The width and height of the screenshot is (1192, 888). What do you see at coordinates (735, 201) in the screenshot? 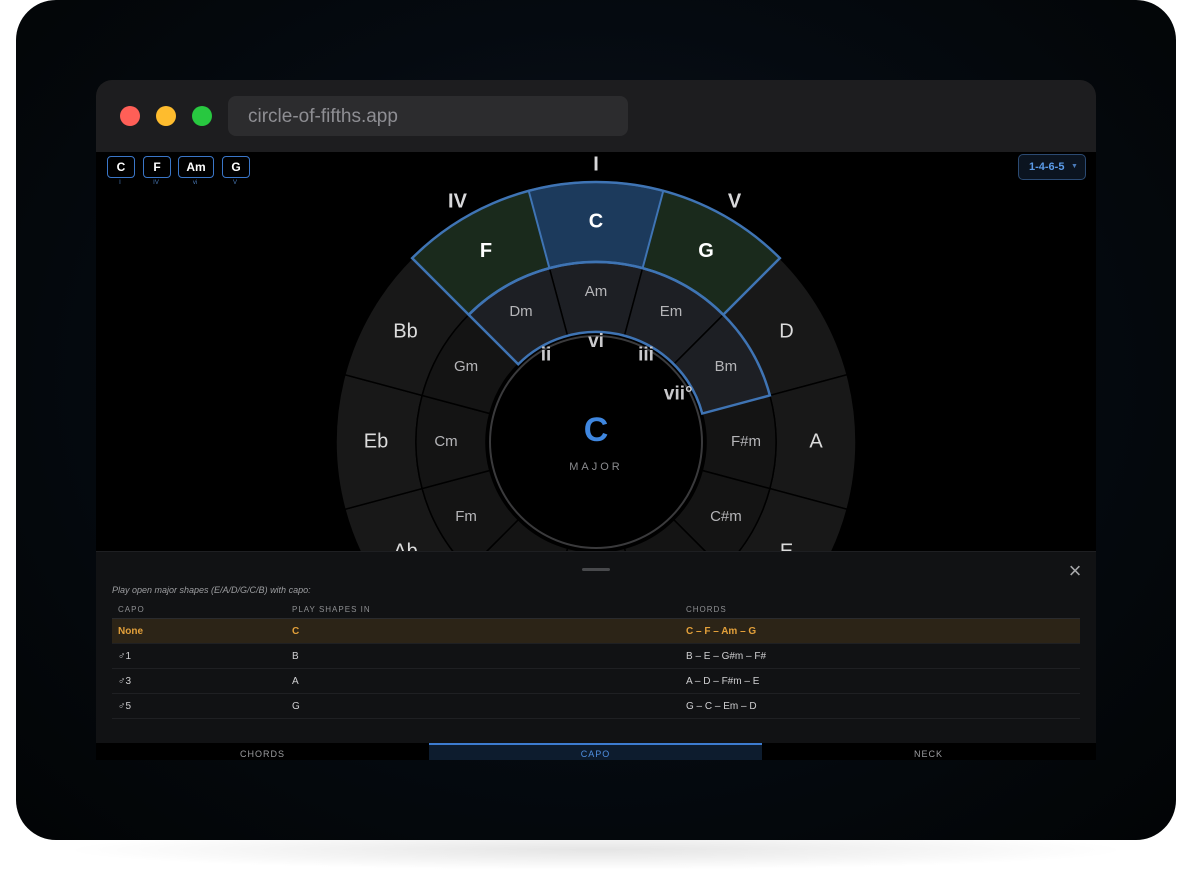
I see `roman-numeral: V` at bounding box center [735, 201].